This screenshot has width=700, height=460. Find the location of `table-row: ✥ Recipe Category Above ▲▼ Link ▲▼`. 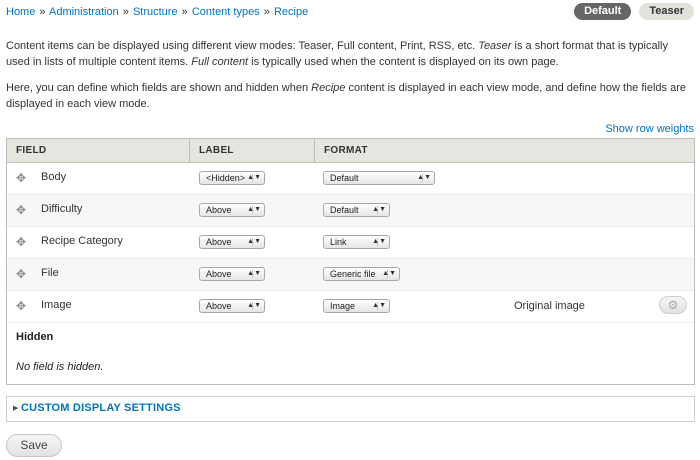

table-row: ✥ Recipe Category Above ▲▼ Link ▲▼ is located at coordinates (350, 243).